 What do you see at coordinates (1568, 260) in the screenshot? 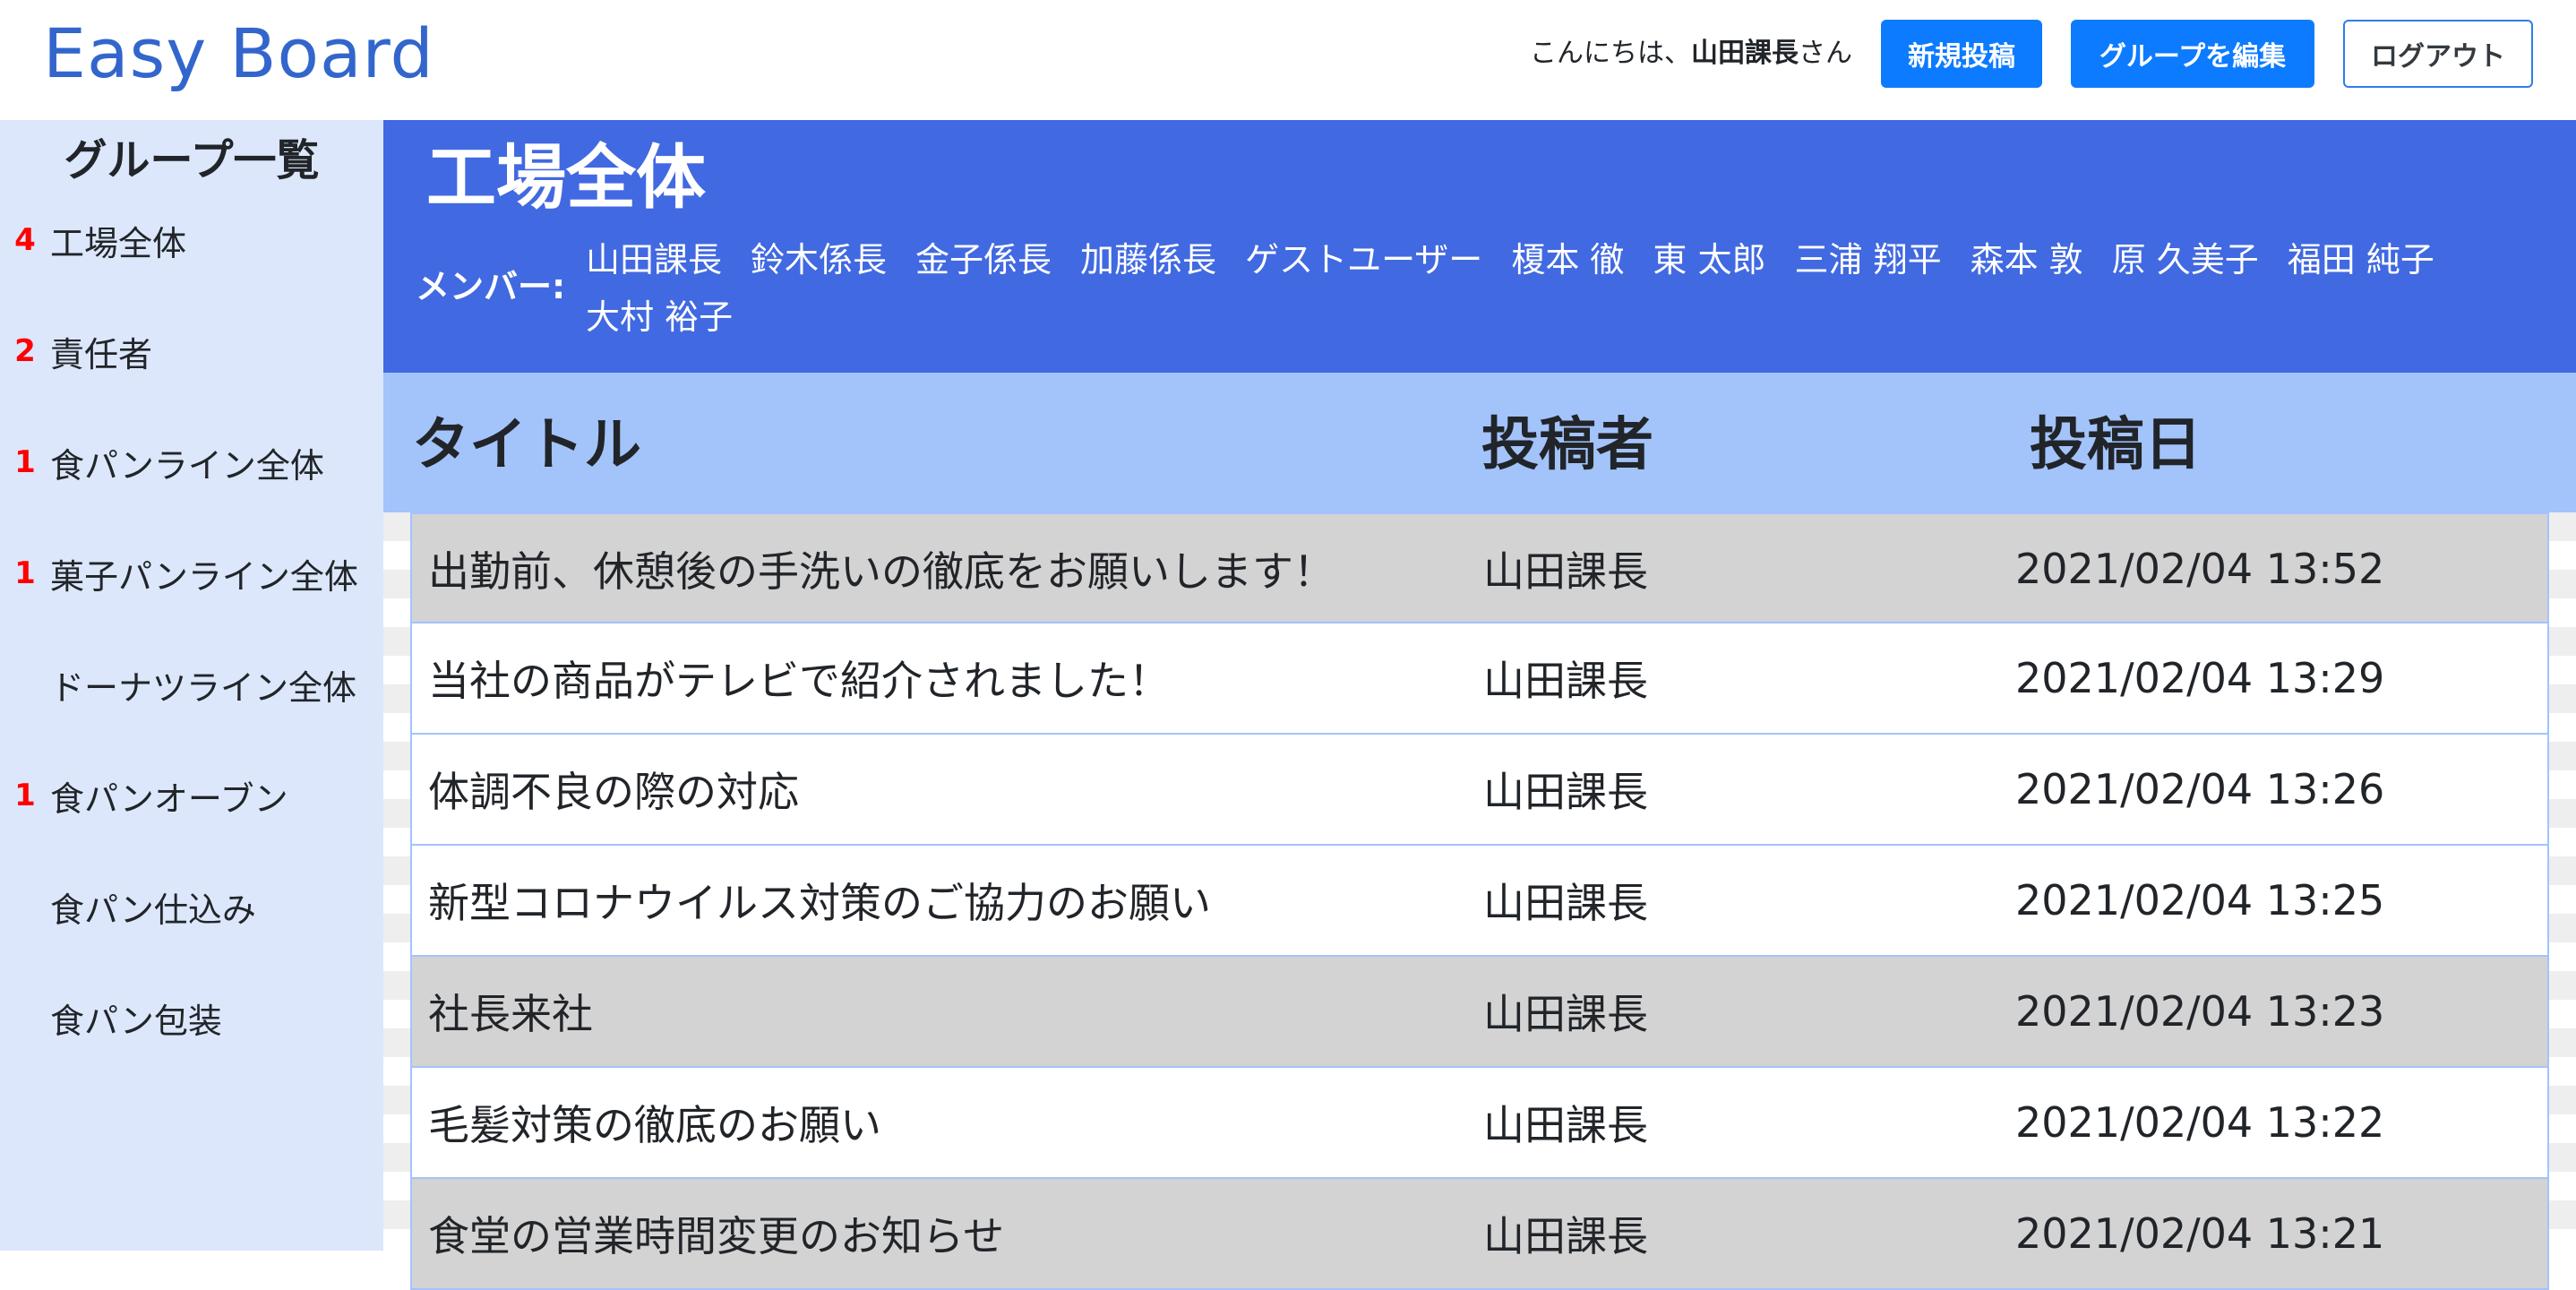
I see `member-name: 榎本 徹` at bounding box center [1568, 260].